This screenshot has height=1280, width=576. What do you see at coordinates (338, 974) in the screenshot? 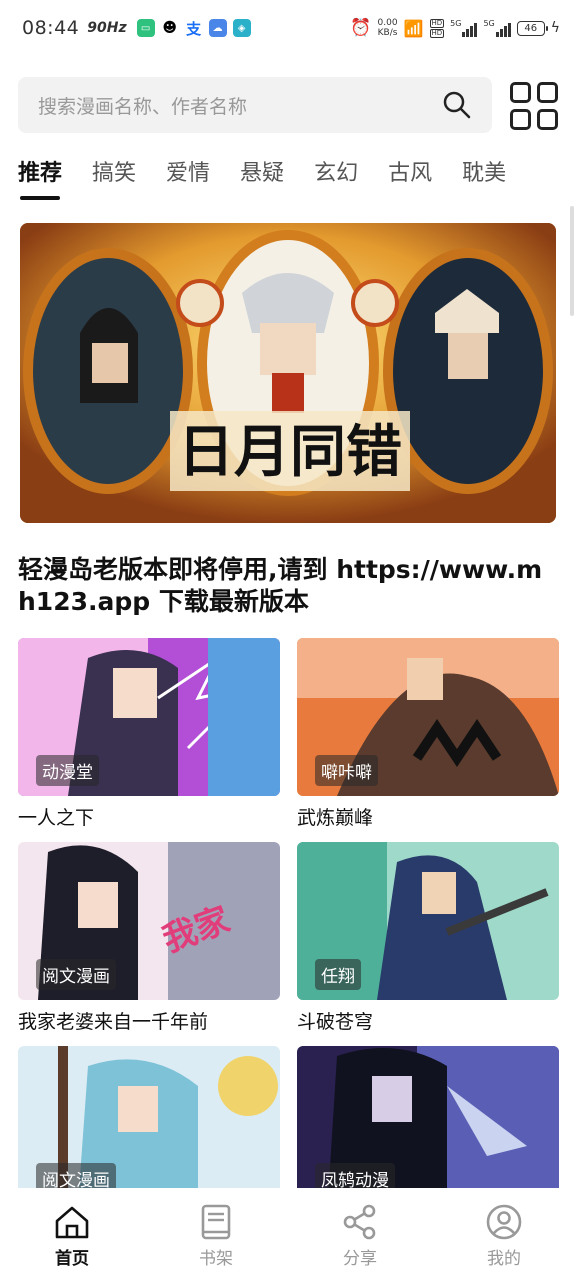
I see `publisher-badge: 任翔` at bounding box center [338, 974].